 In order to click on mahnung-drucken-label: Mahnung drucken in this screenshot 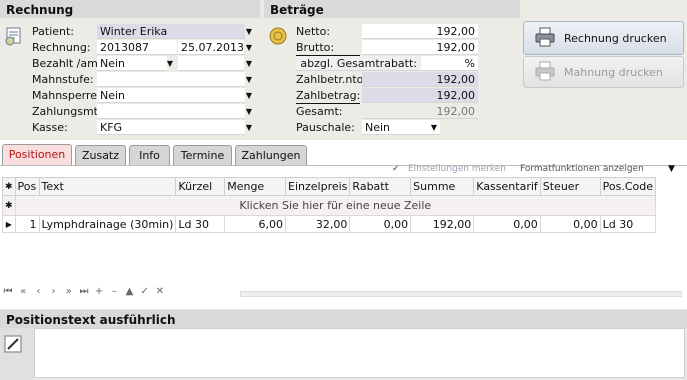, I will do `click(613, 72)`.